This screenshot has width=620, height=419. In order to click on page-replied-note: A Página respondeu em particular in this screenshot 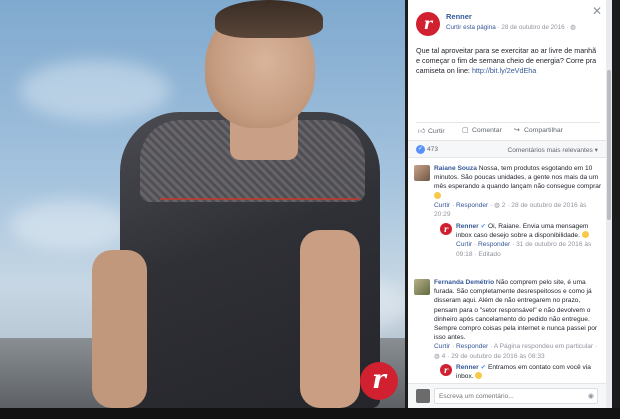, I will do `click(543, 347)`.